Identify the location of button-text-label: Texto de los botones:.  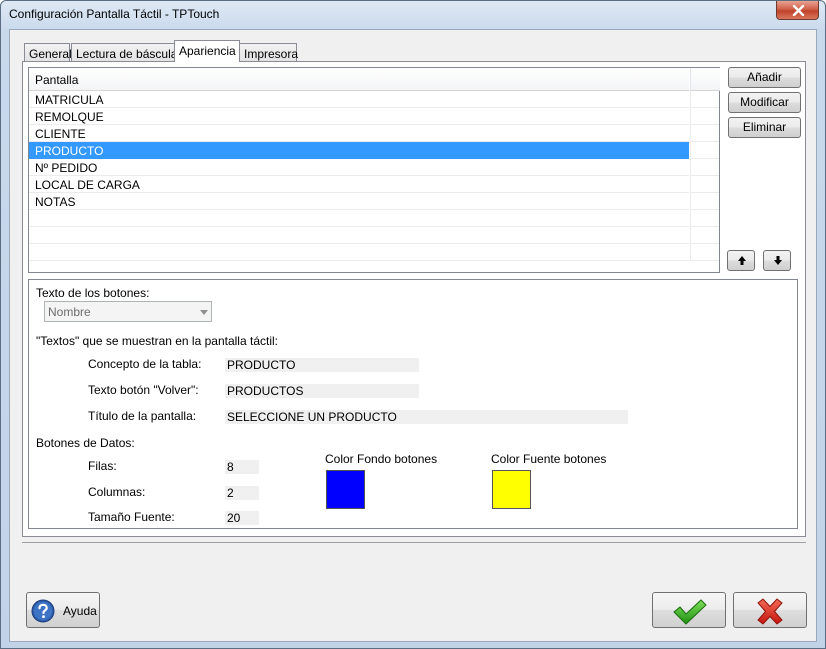
(93, 293).